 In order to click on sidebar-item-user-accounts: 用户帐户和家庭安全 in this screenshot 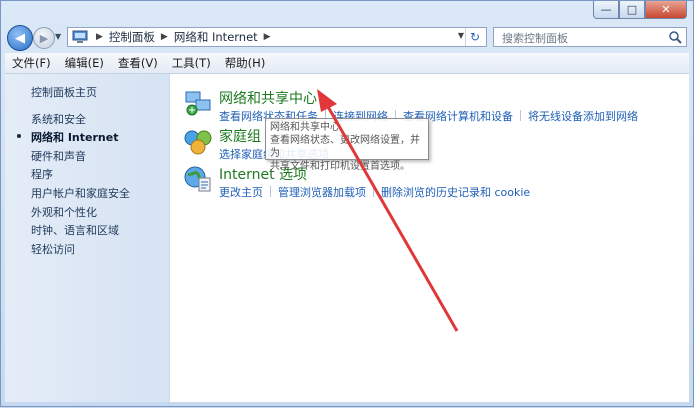, I will do `click(80, 193)`.